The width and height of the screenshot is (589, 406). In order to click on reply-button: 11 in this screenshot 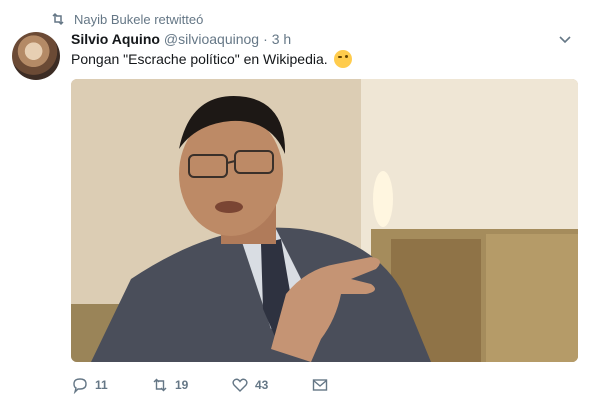, I will do `click(111, 385)`.